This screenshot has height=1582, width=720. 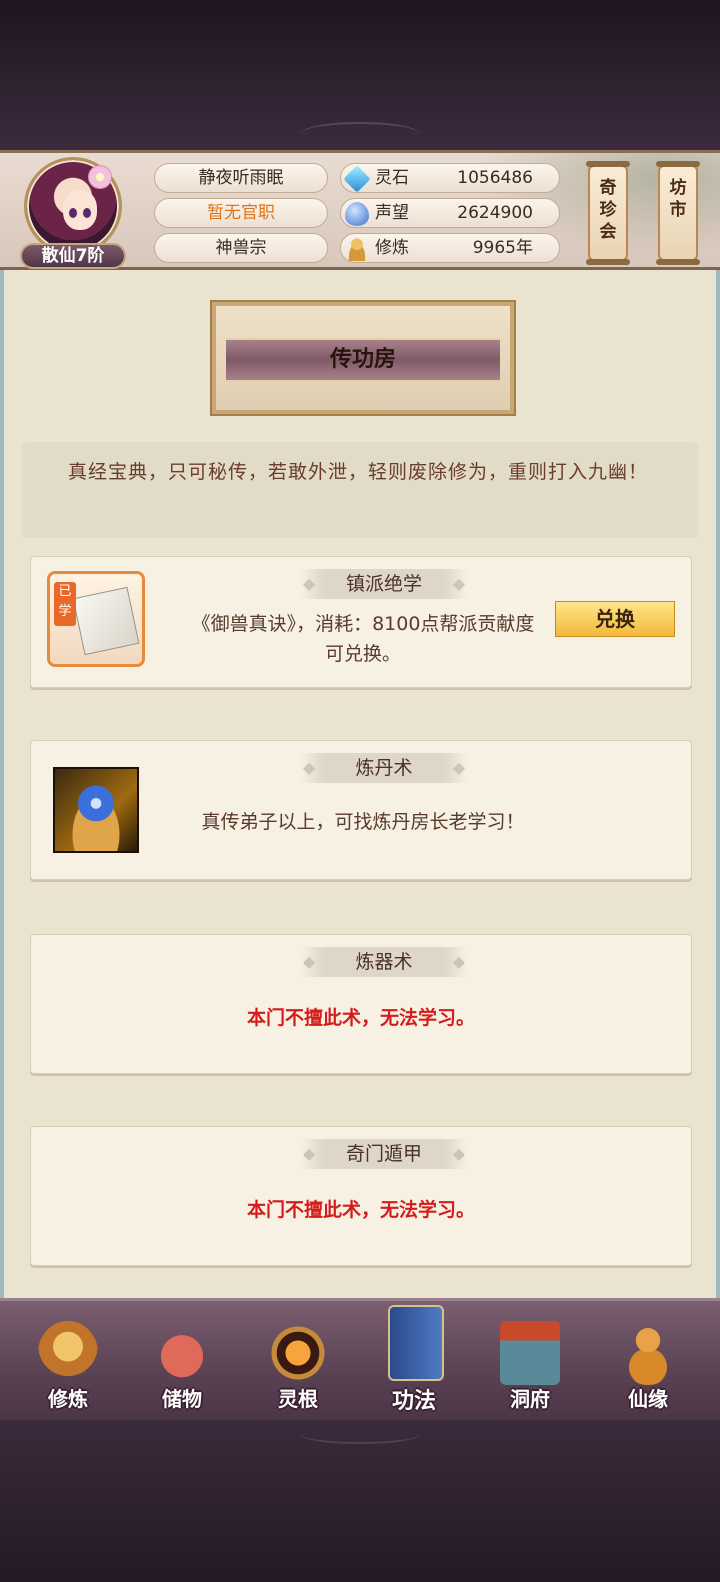 What do you see at coordinates (361, 1196) in the screenshot?
I see `skill-card-qimen: 奇门遁甲 本门不擅此术，无法学习。` at bounding box center [361, 1196].